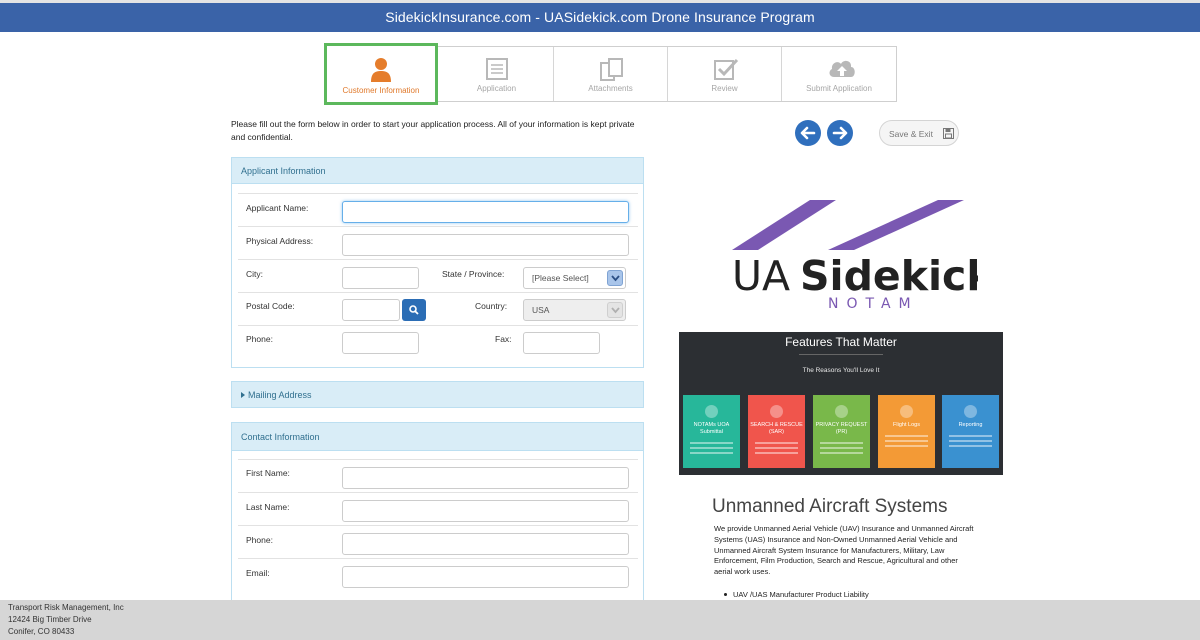 This screenshot has height=640, width=1200. I want to click on fax-input, so click(561, 343).